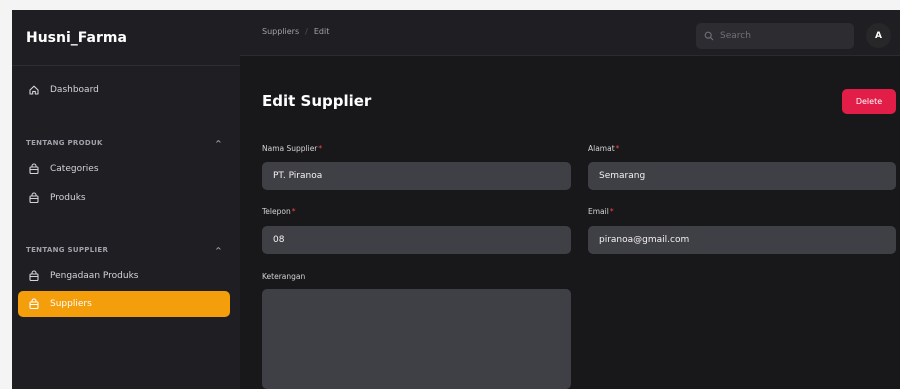 This screenshot has height=389, width=900. I want to click on keterangan-label: Keterangan, so click(284, 276).